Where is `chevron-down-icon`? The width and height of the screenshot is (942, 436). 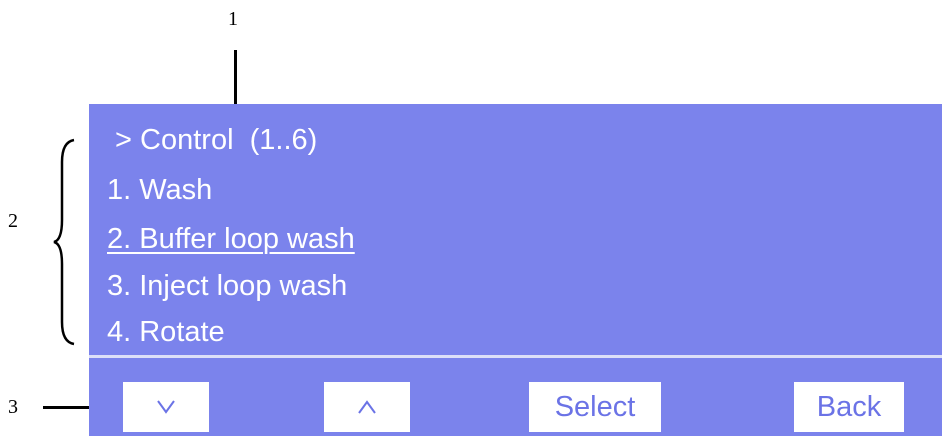 chevron-down-icon is located at coordinates (166, 407).